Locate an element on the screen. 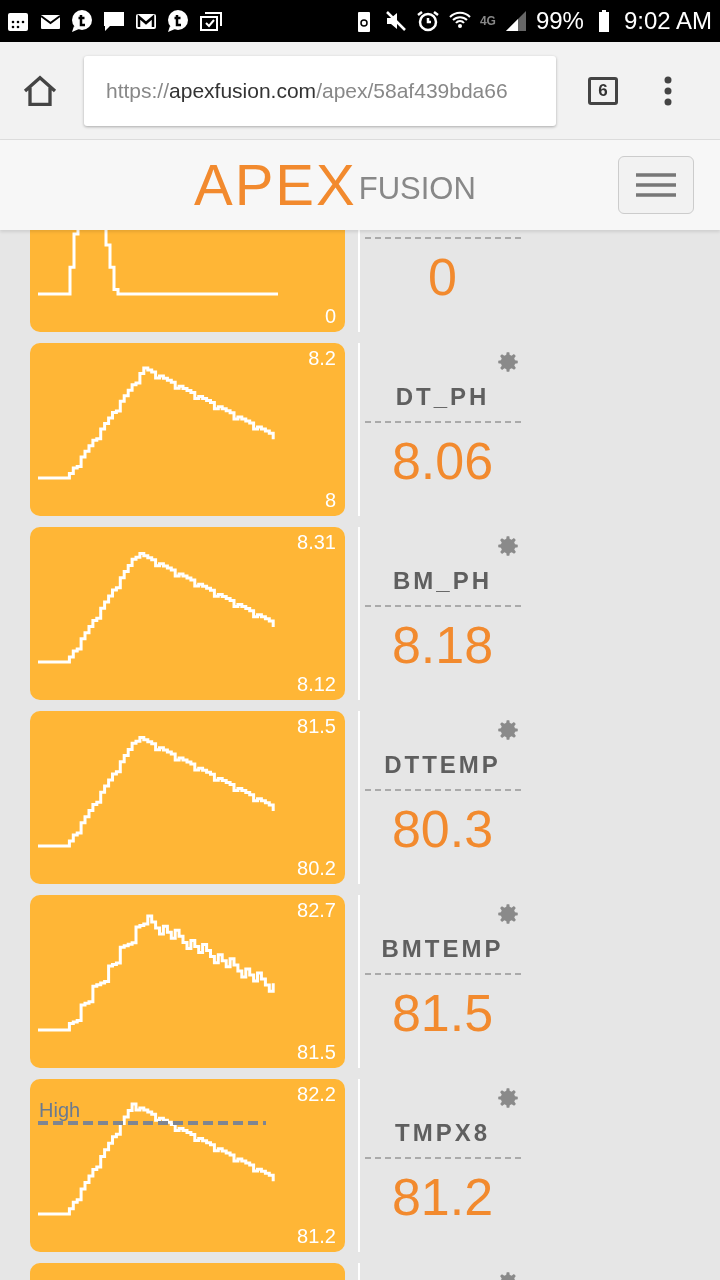 Image resolution: width=720 pixels, height=1280 pixels. chart-card: 8.2 8 is located at coordinates (187, 429).